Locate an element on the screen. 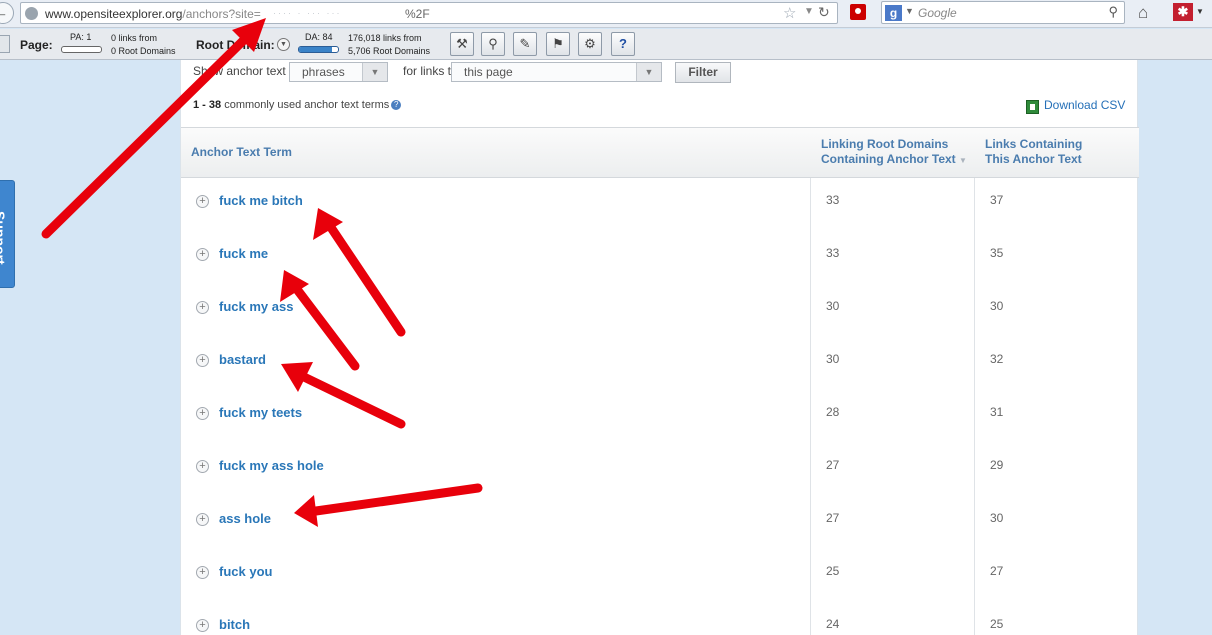 Image resolution: width=1212 pixels, height=635 pixels. domain-authority: DA: 84 is located at coordinates (319, 37).